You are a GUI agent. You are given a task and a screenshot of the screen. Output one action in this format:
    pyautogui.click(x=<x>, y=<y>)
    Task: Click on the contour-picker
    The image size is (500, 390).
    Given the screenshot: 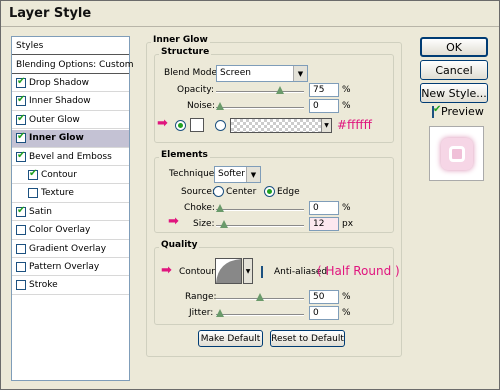 What is the action you would take?
    pyautogui.click(x=228, y=271)
    